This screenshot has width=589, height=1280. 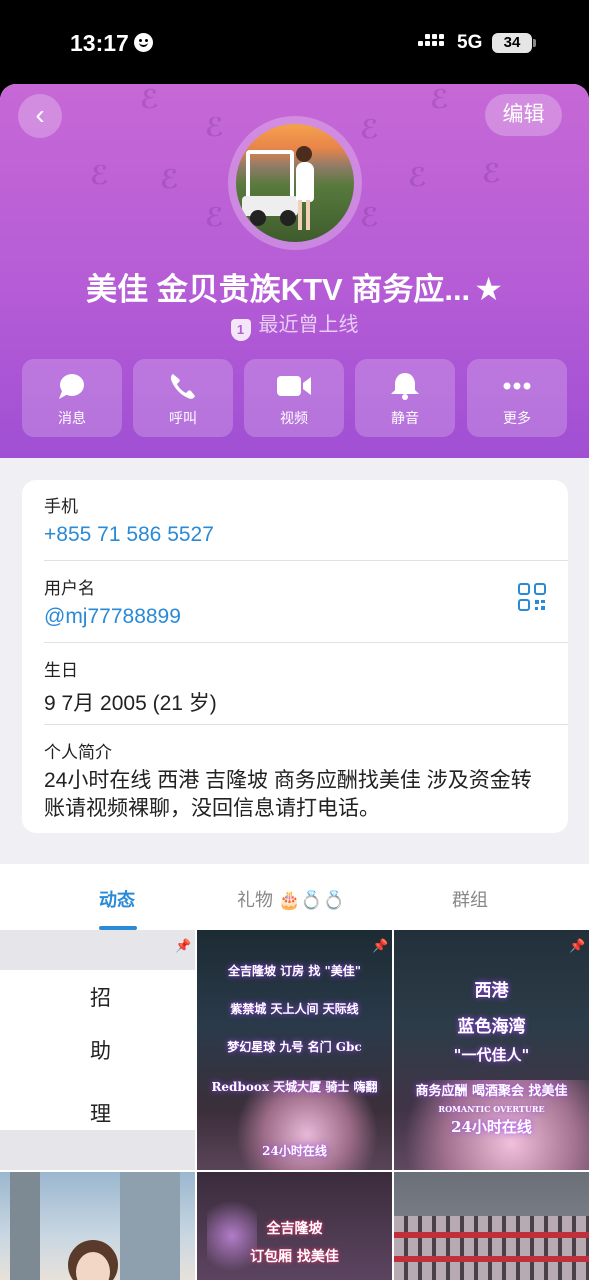 What do you see at coordinates (517, 418) in the screenshot?
I see `action-label: 更多` at bounding box center [517, 418].